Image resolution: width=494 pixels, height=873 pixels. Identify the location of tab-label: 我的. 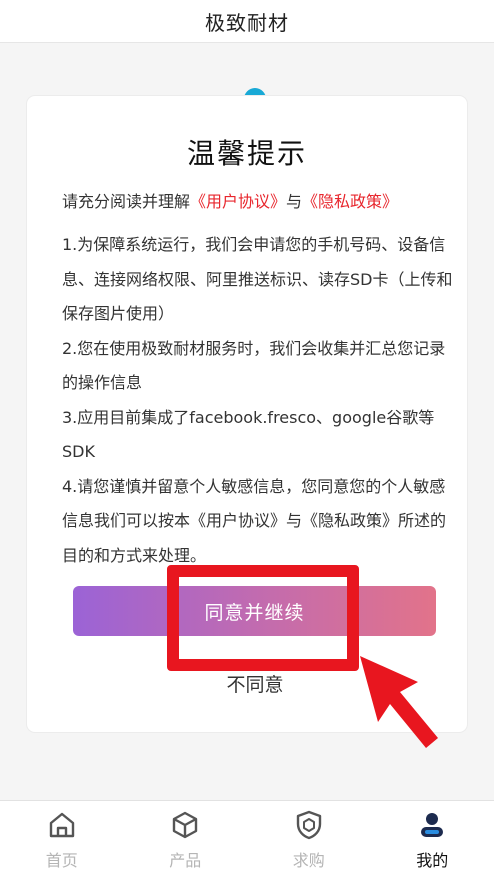
(432, 859).